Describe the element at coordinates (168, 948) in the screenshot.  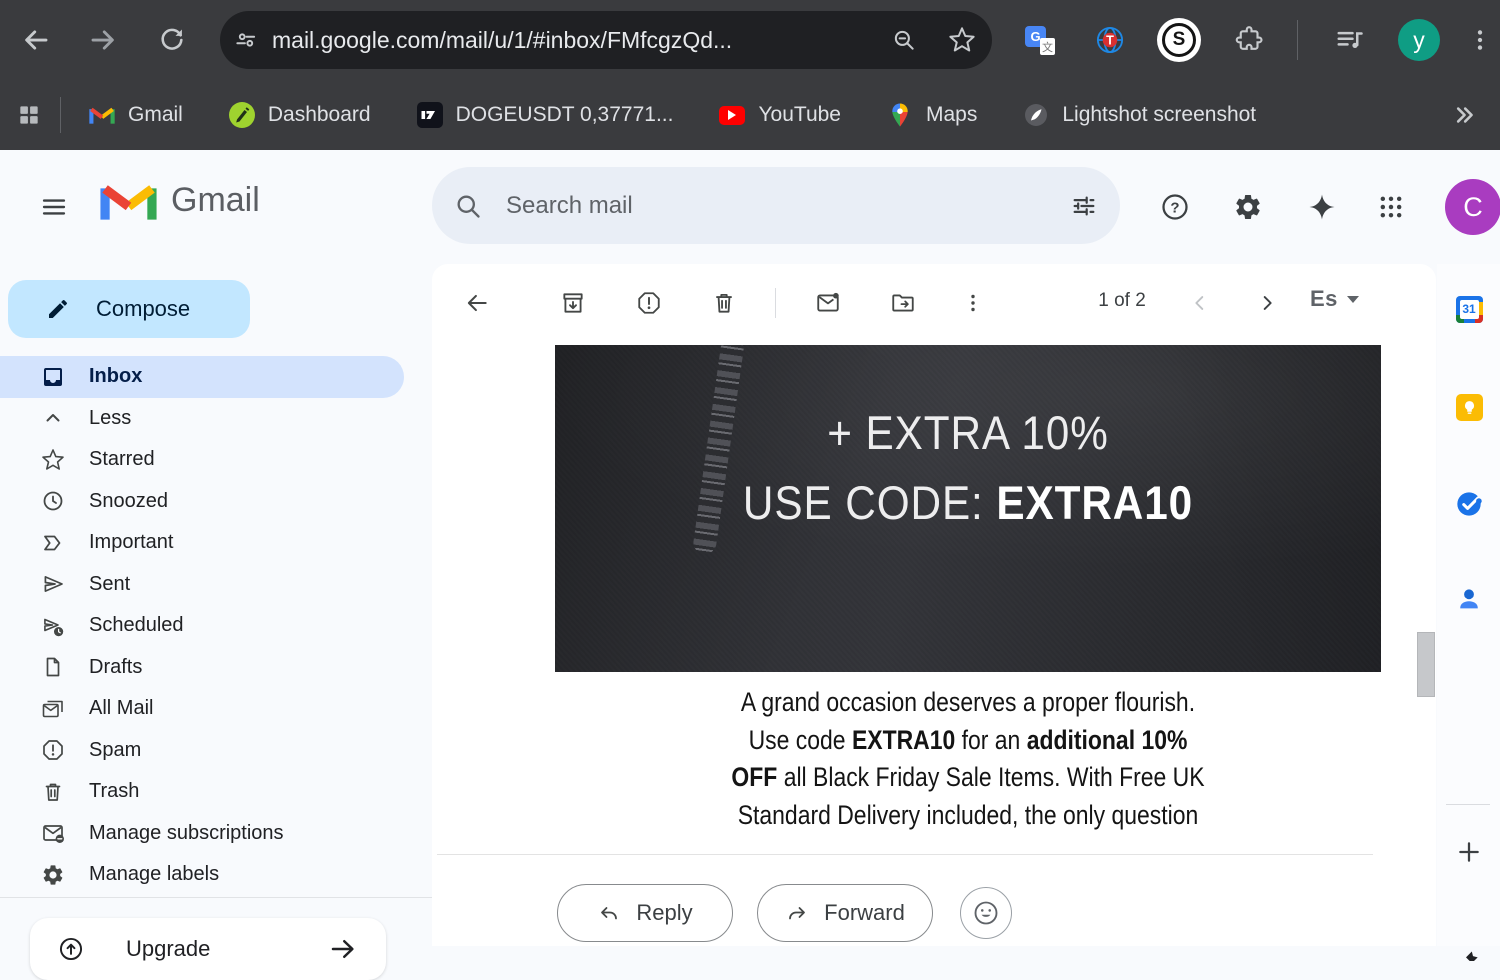
I see `upgrade-label: Upgrade` at that location.